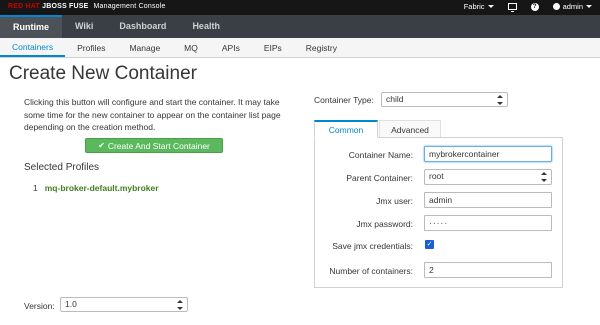 Image resolution: width=600 pixels, height=325 pixels. What do you see at coordinates (488, 177) in the screenshot?
I see `parent-container-select: root` at bounding box center [488, 177].